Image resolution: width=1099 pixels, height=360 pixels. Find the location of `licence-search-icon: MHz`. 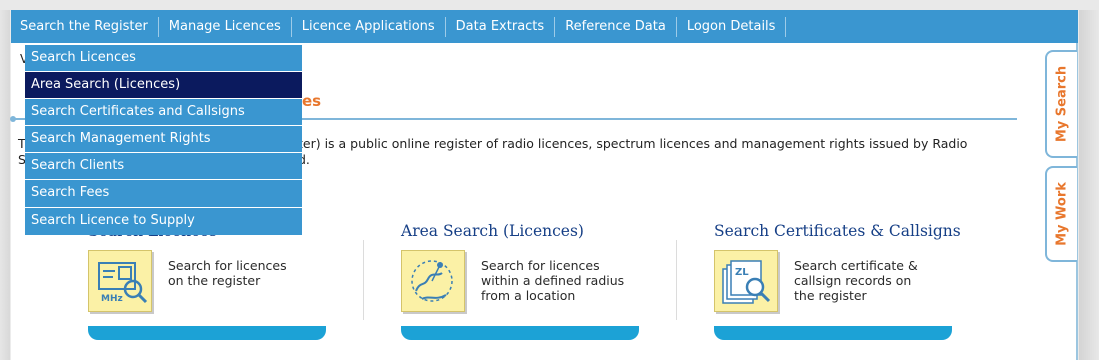

licence-search-icon: MHz is located at coordinates (120, 281).